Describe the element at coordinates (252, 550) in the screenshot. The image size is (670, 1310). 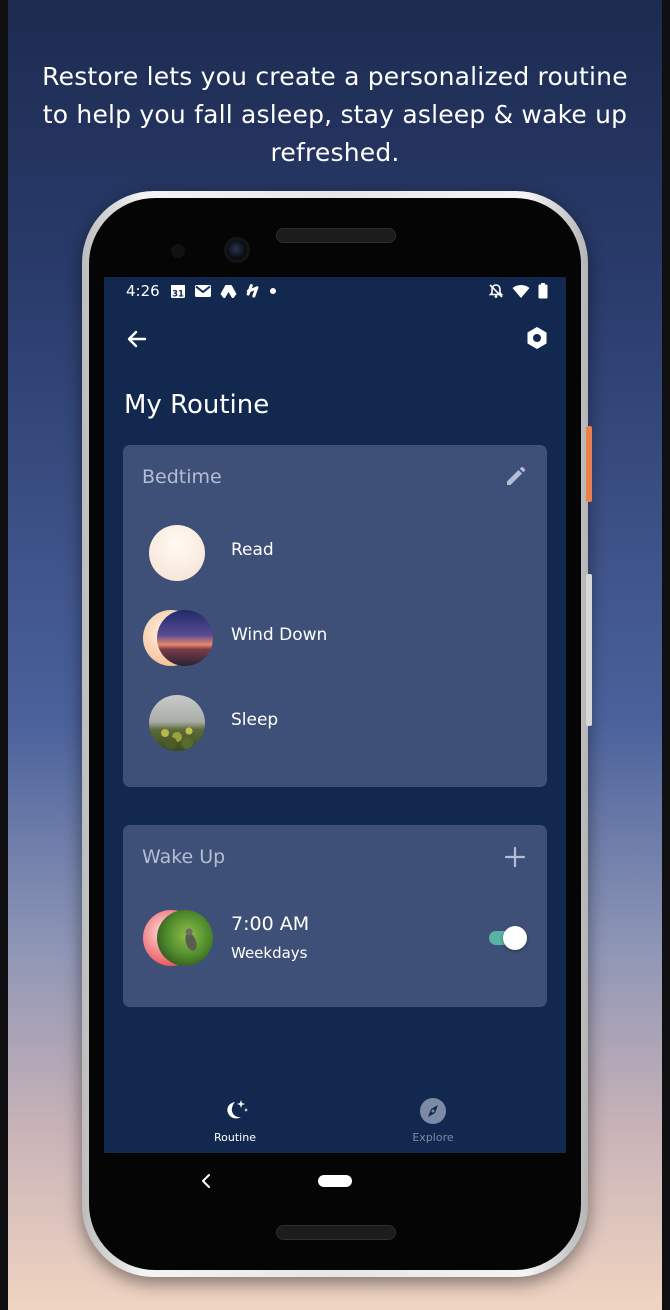
I see `routine-item-label: Read` at that location.